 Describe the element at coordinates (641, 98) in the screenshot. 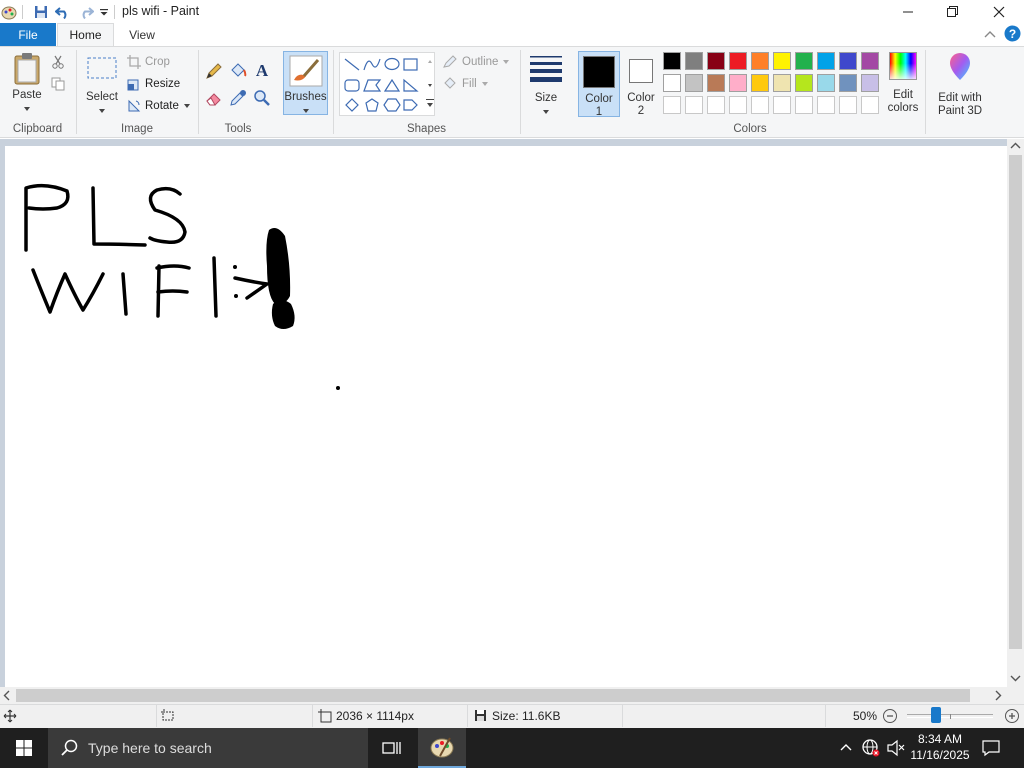

I see `color2-label: Color` at that location.